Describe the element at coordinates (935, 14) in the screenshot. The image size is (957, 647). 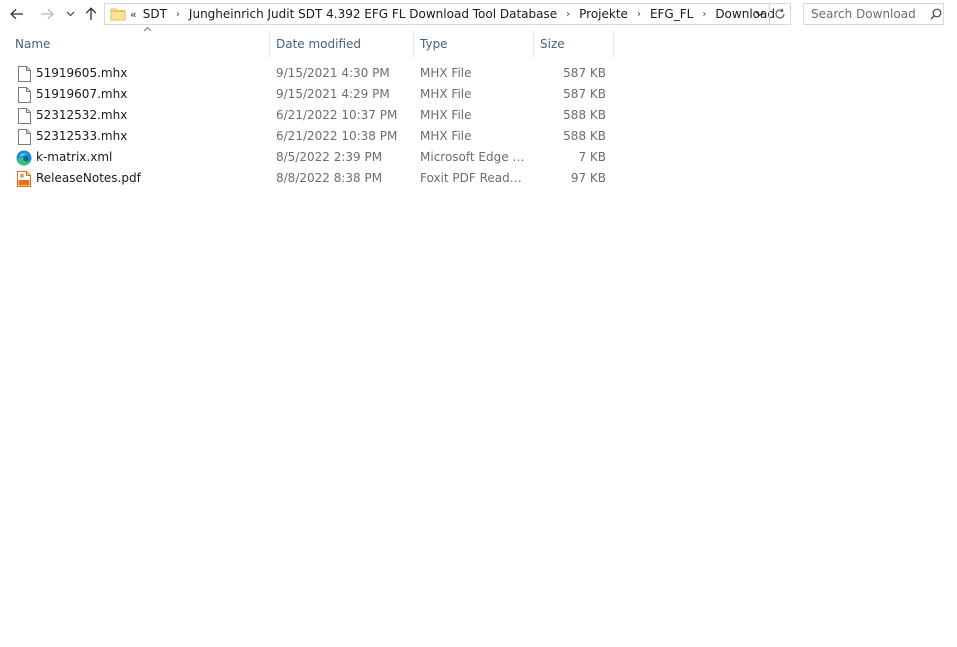
I see `search-icon` at that location.